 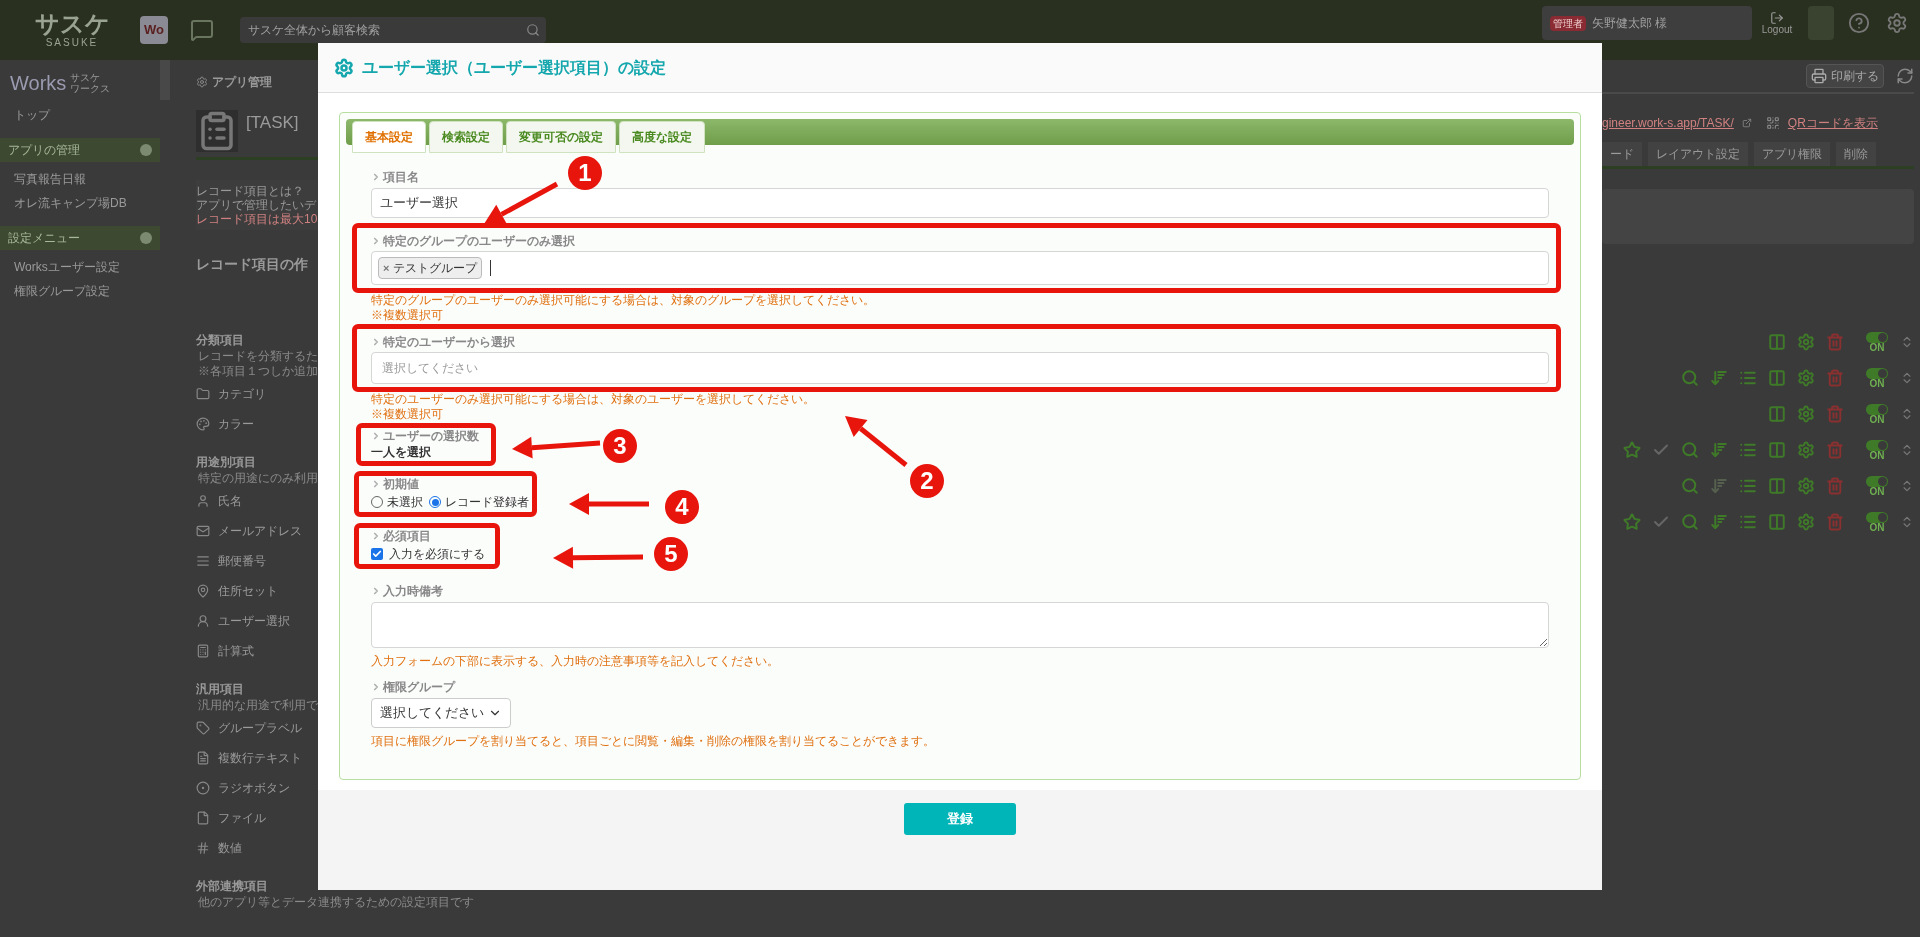 What do you see at coordinates (1777, 23) in the screenshot?
I see `logout-button: Logout` at bounding box center [1777, 23].